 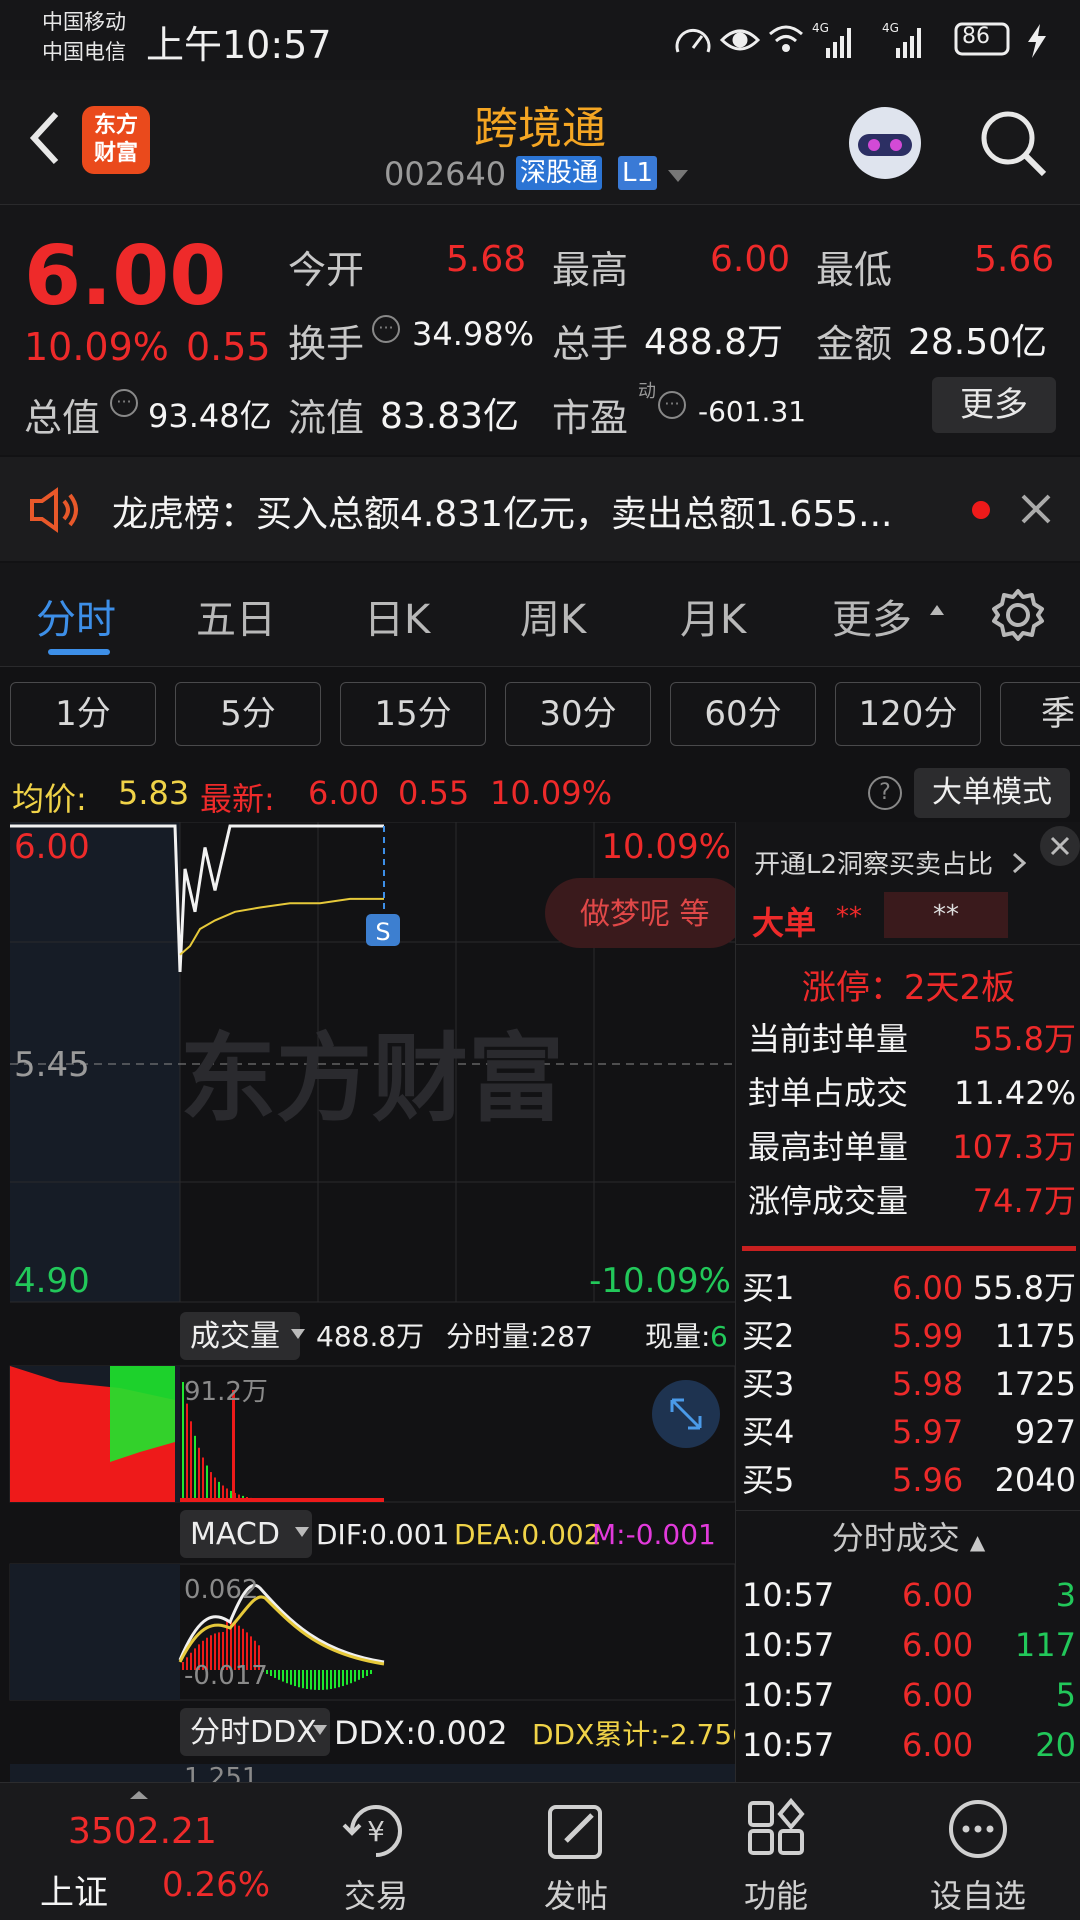 What do you see at coordinates (413, 714) in the screenshot?
I see `subtab-15min: 15分` at bounding box center [413, 714].